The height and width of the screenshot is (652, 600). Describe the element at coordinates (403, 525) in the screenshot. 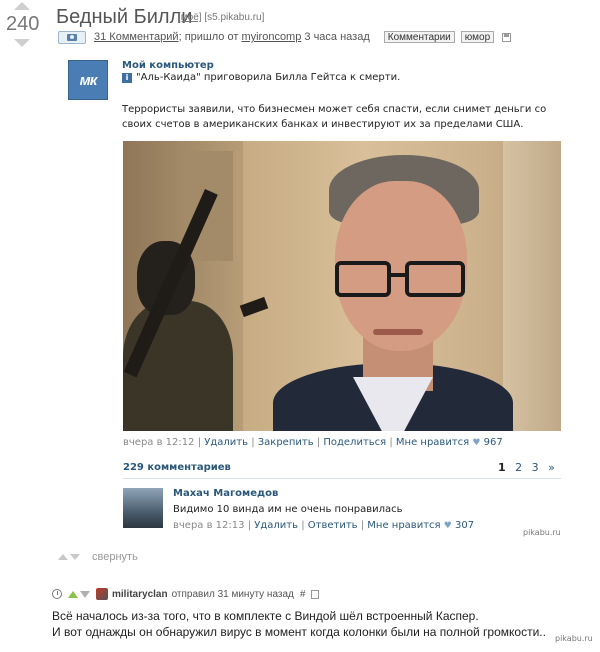

I see `comment-like-button: Мне нравится` at that location.